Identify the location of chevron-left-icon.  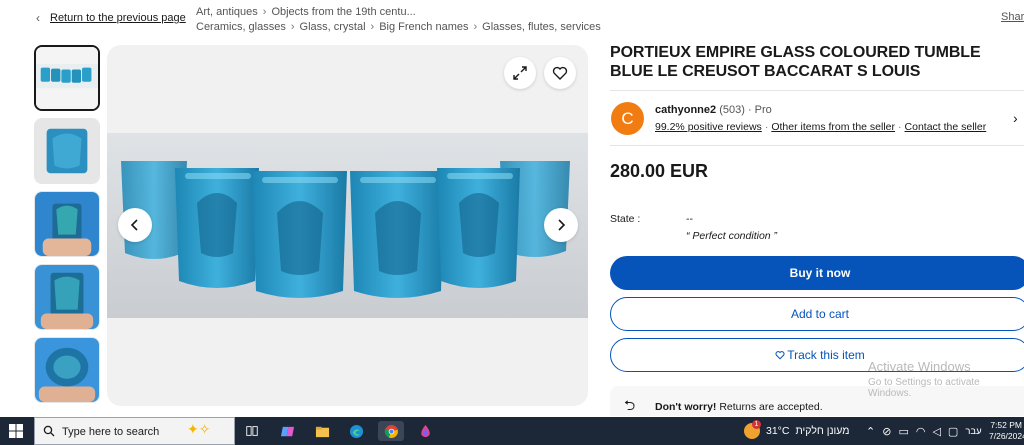
(134, 225).